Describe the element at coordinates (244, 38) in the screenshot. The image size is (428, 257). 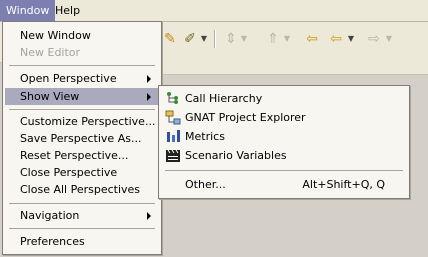
I see `navigate-dropdown-icon: ▼` at that location.